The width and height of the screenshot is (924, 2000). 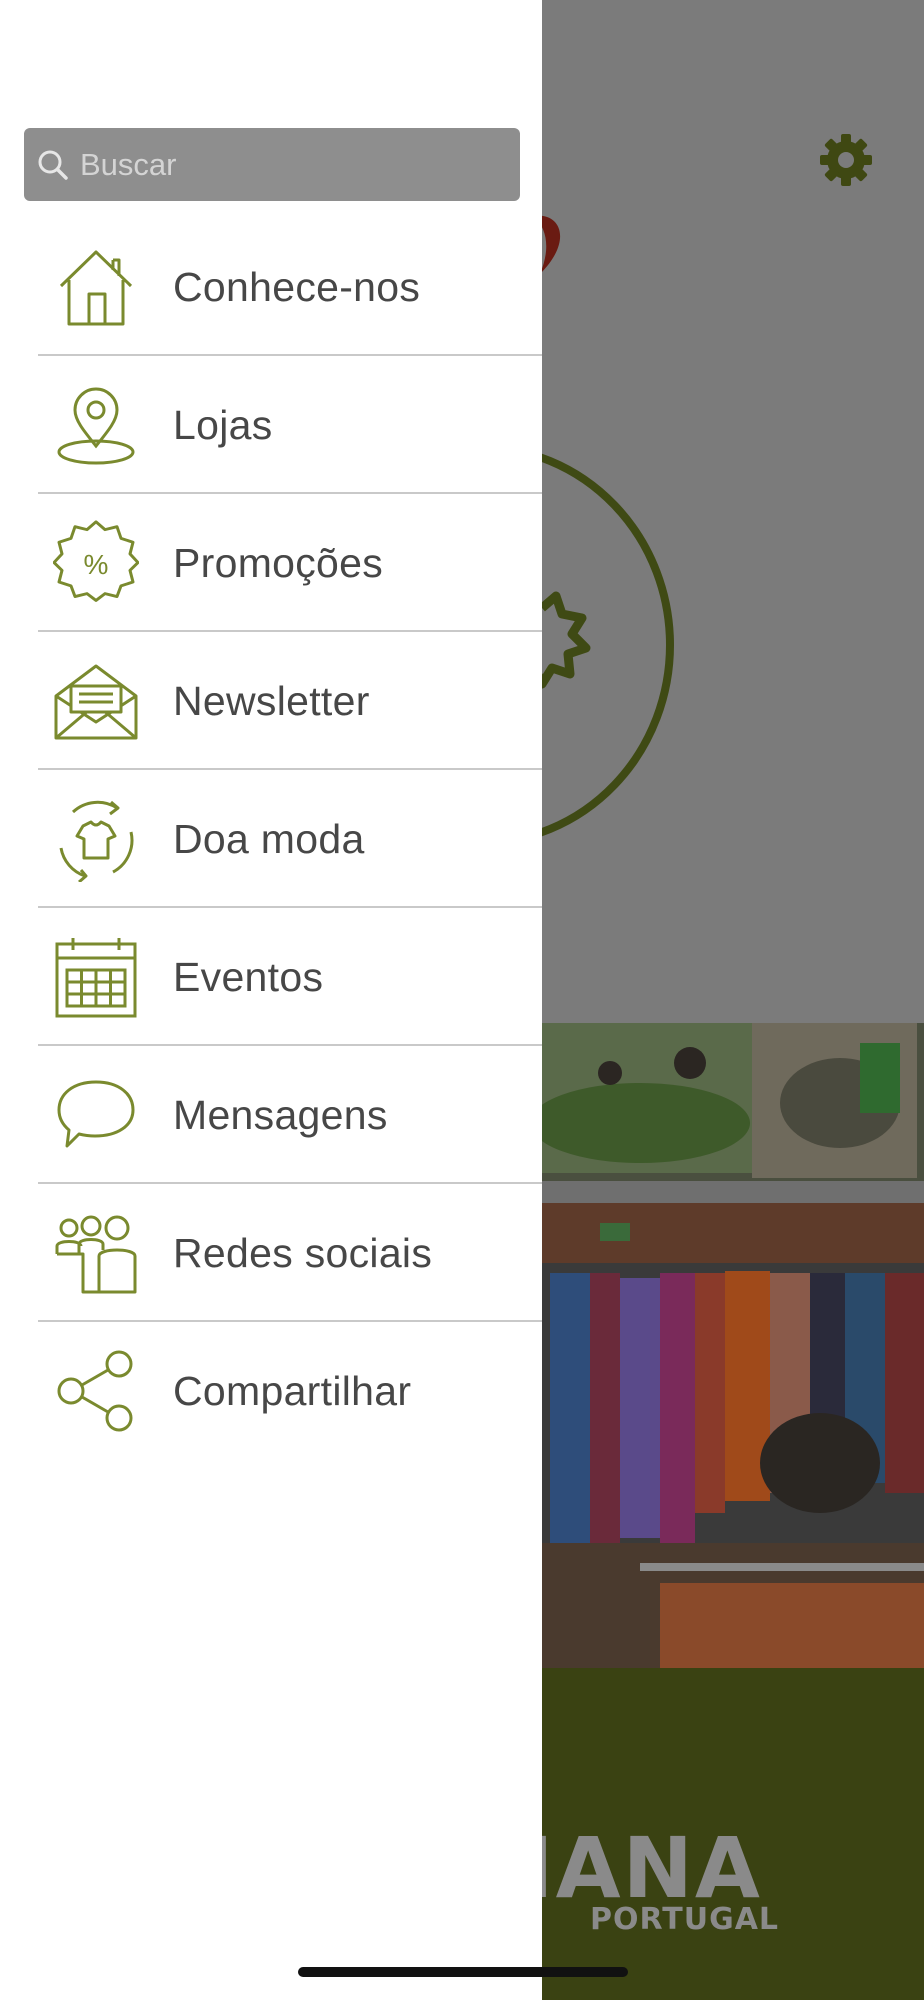 What do you see at coordinates (292, 1390) in the screenshot?
I see `menu-item-label: Compartilhar` at bounding box center [292, 1390].